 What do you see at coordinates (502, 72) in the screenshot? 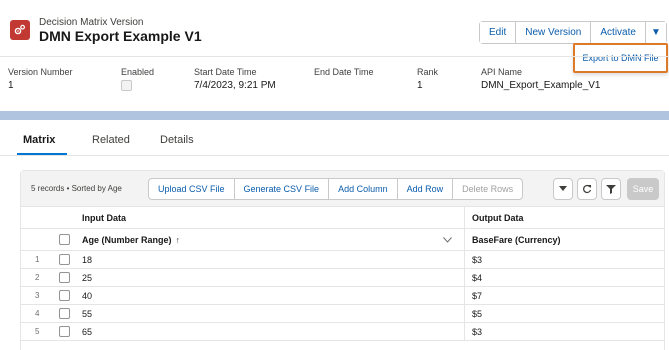
I see `field-label: API Name` at bounding box center [502, 72].